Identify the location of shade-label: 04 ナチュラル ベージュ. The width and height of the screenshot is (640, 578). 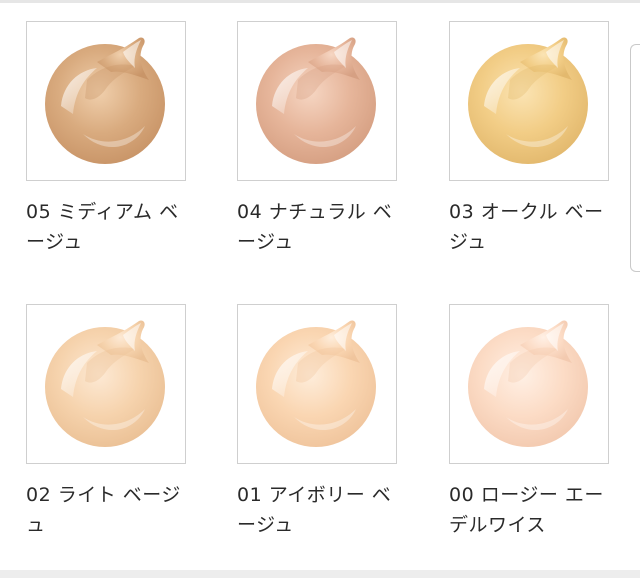
(315, 227).